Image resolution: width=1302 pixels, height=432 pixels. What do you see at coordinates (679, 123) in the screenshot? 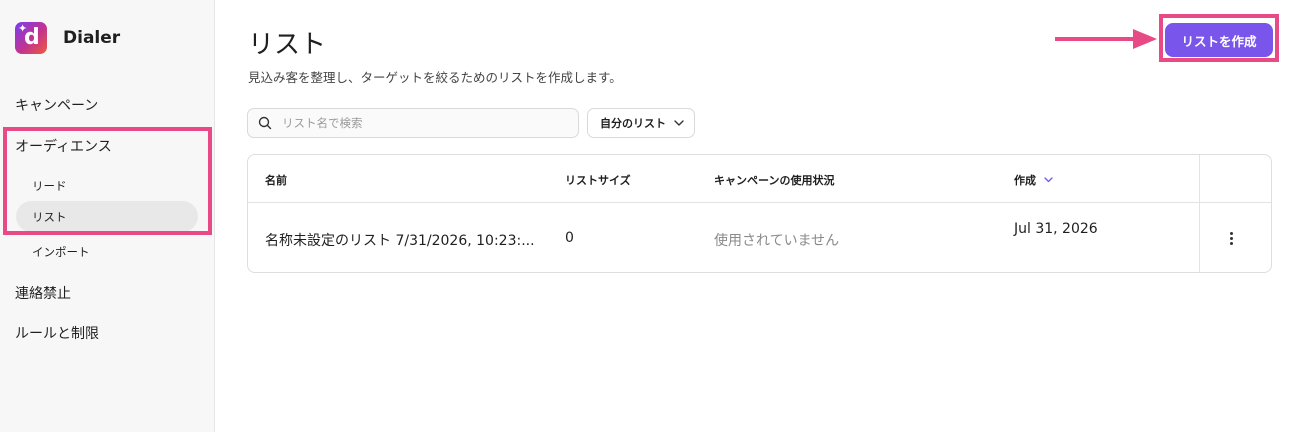
I see `chevron-down-icon` at bounding box center [679, 123].